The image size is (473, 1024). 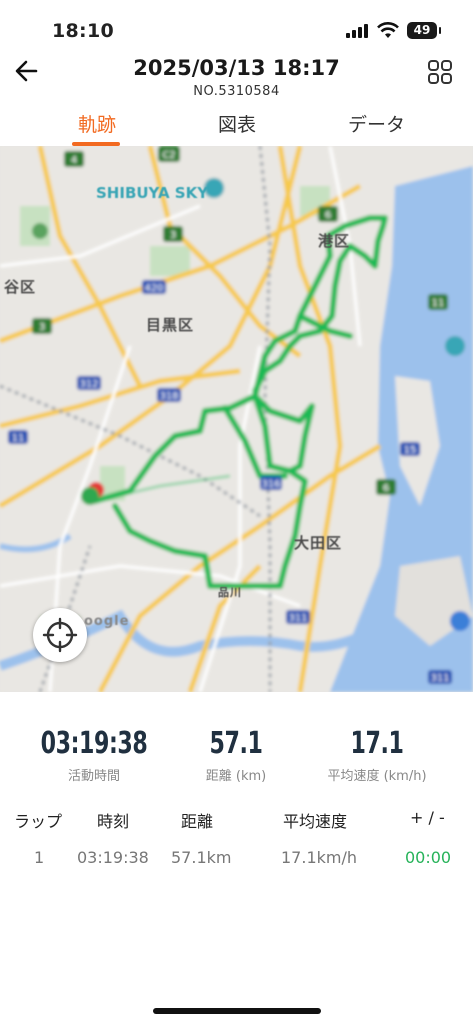 I want to click on map-label-station: 品川, so click(x=230, y=592).